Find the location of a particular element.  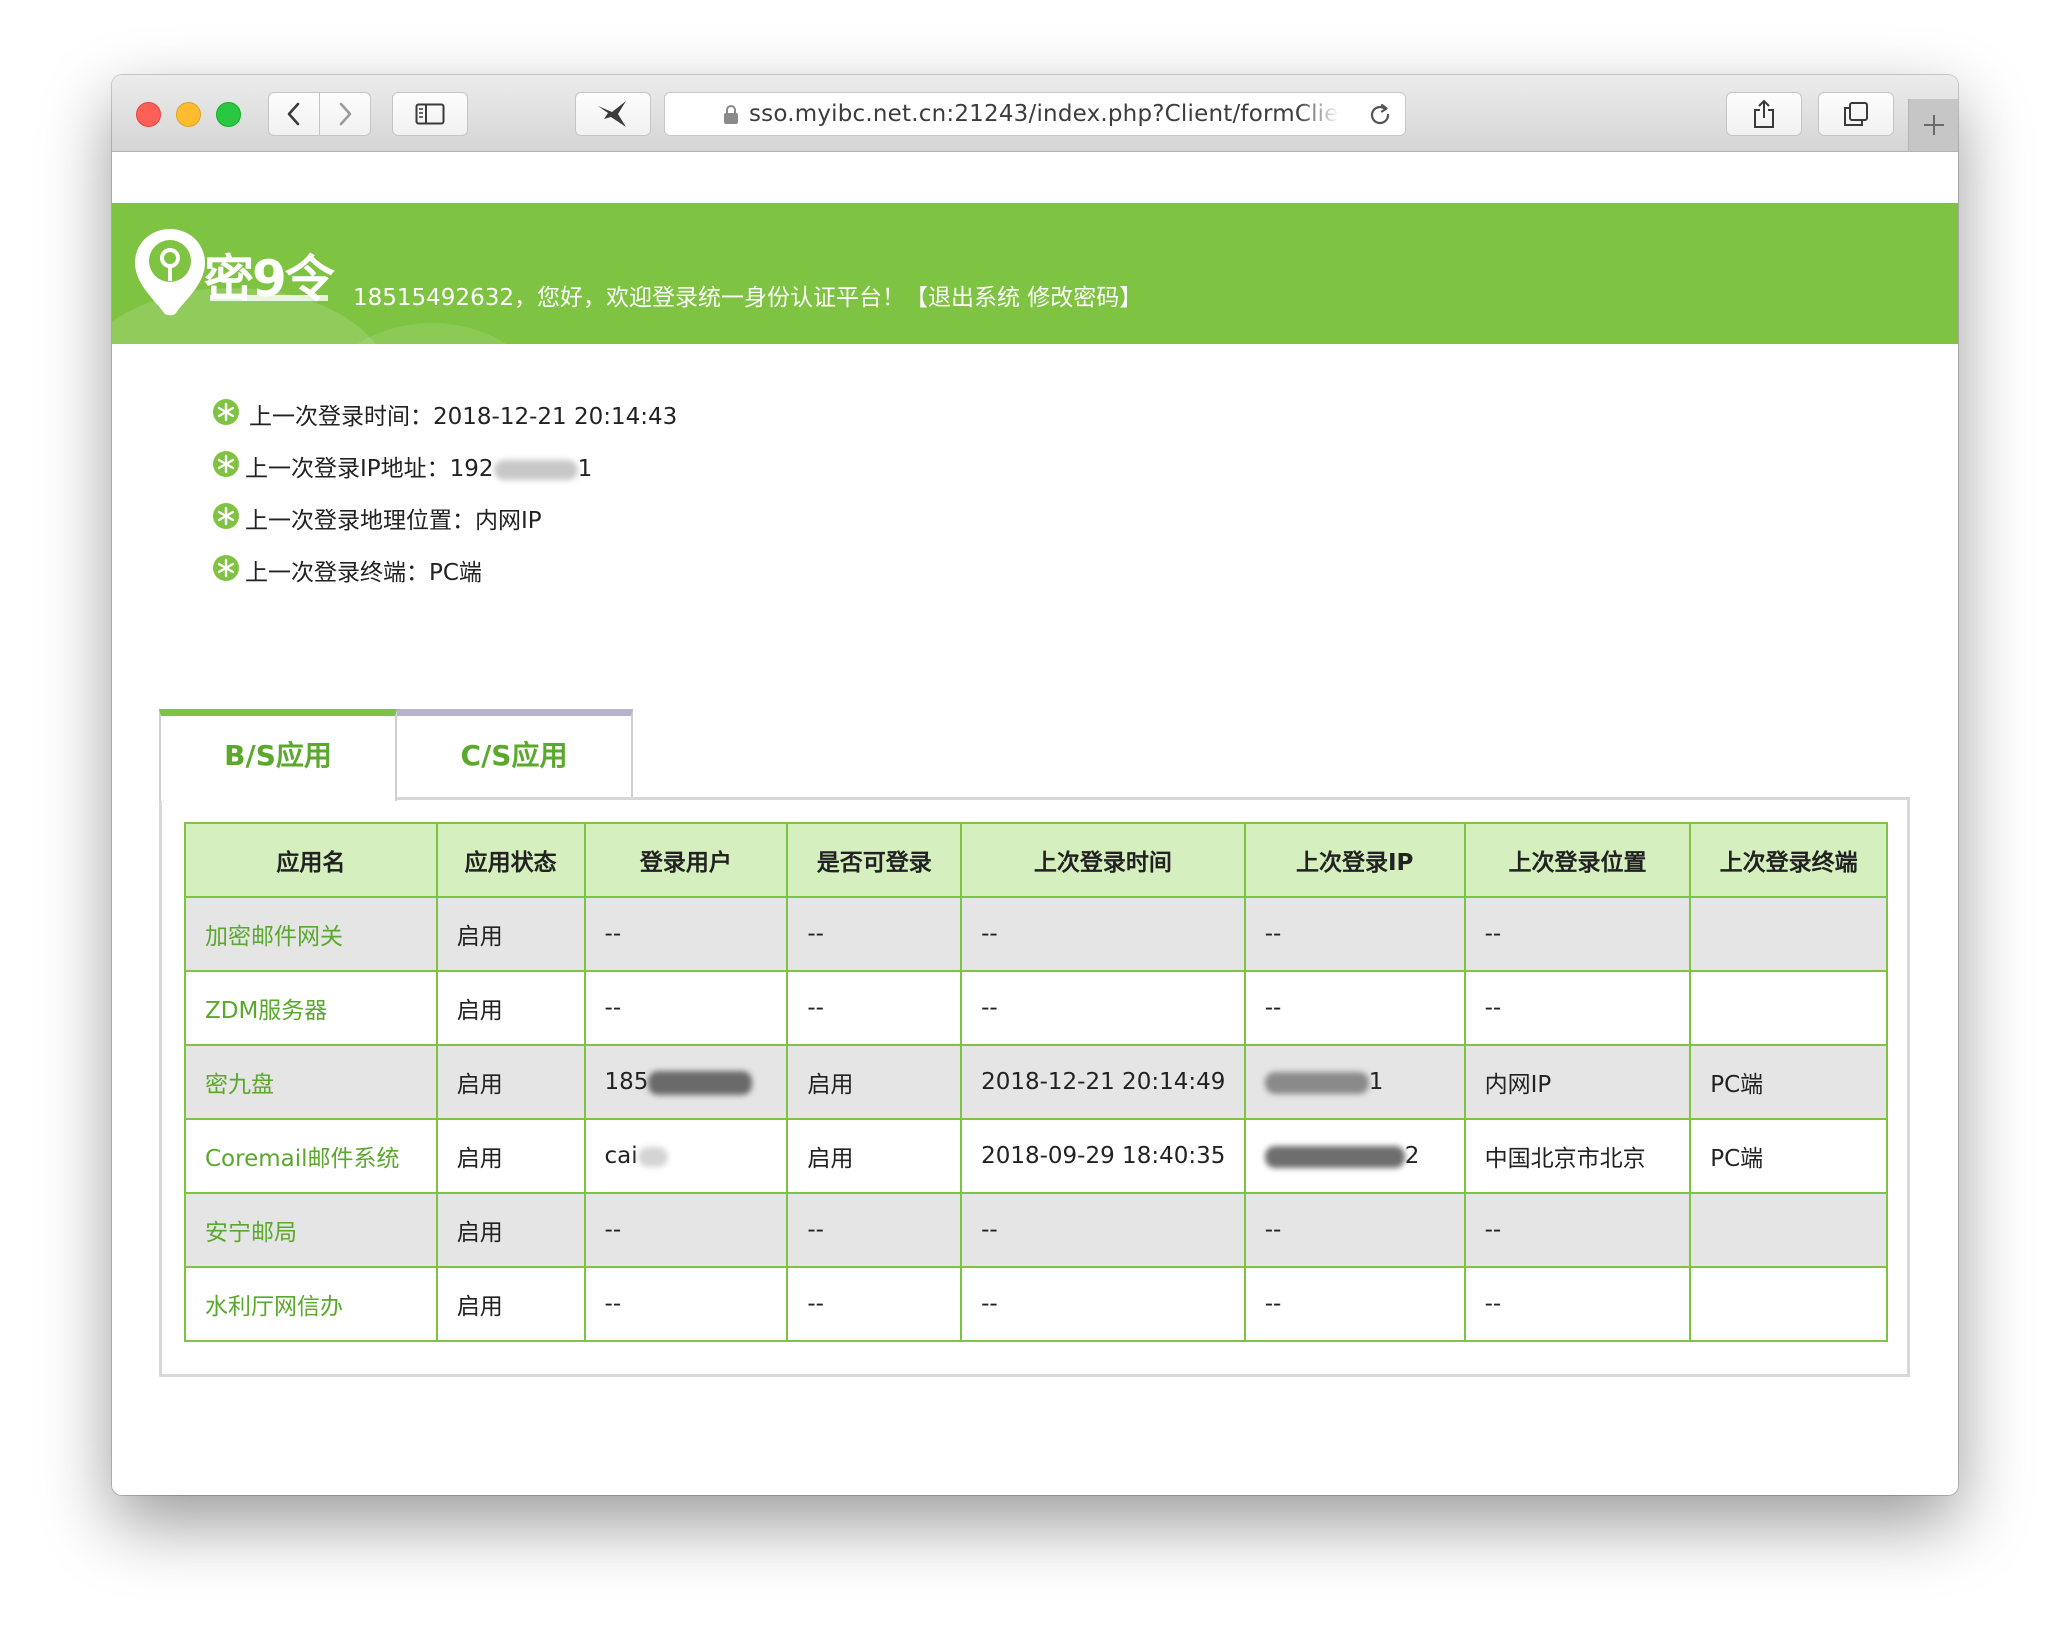

app-name-link: 安宁邮局 is located at coordinates (311, 1230).